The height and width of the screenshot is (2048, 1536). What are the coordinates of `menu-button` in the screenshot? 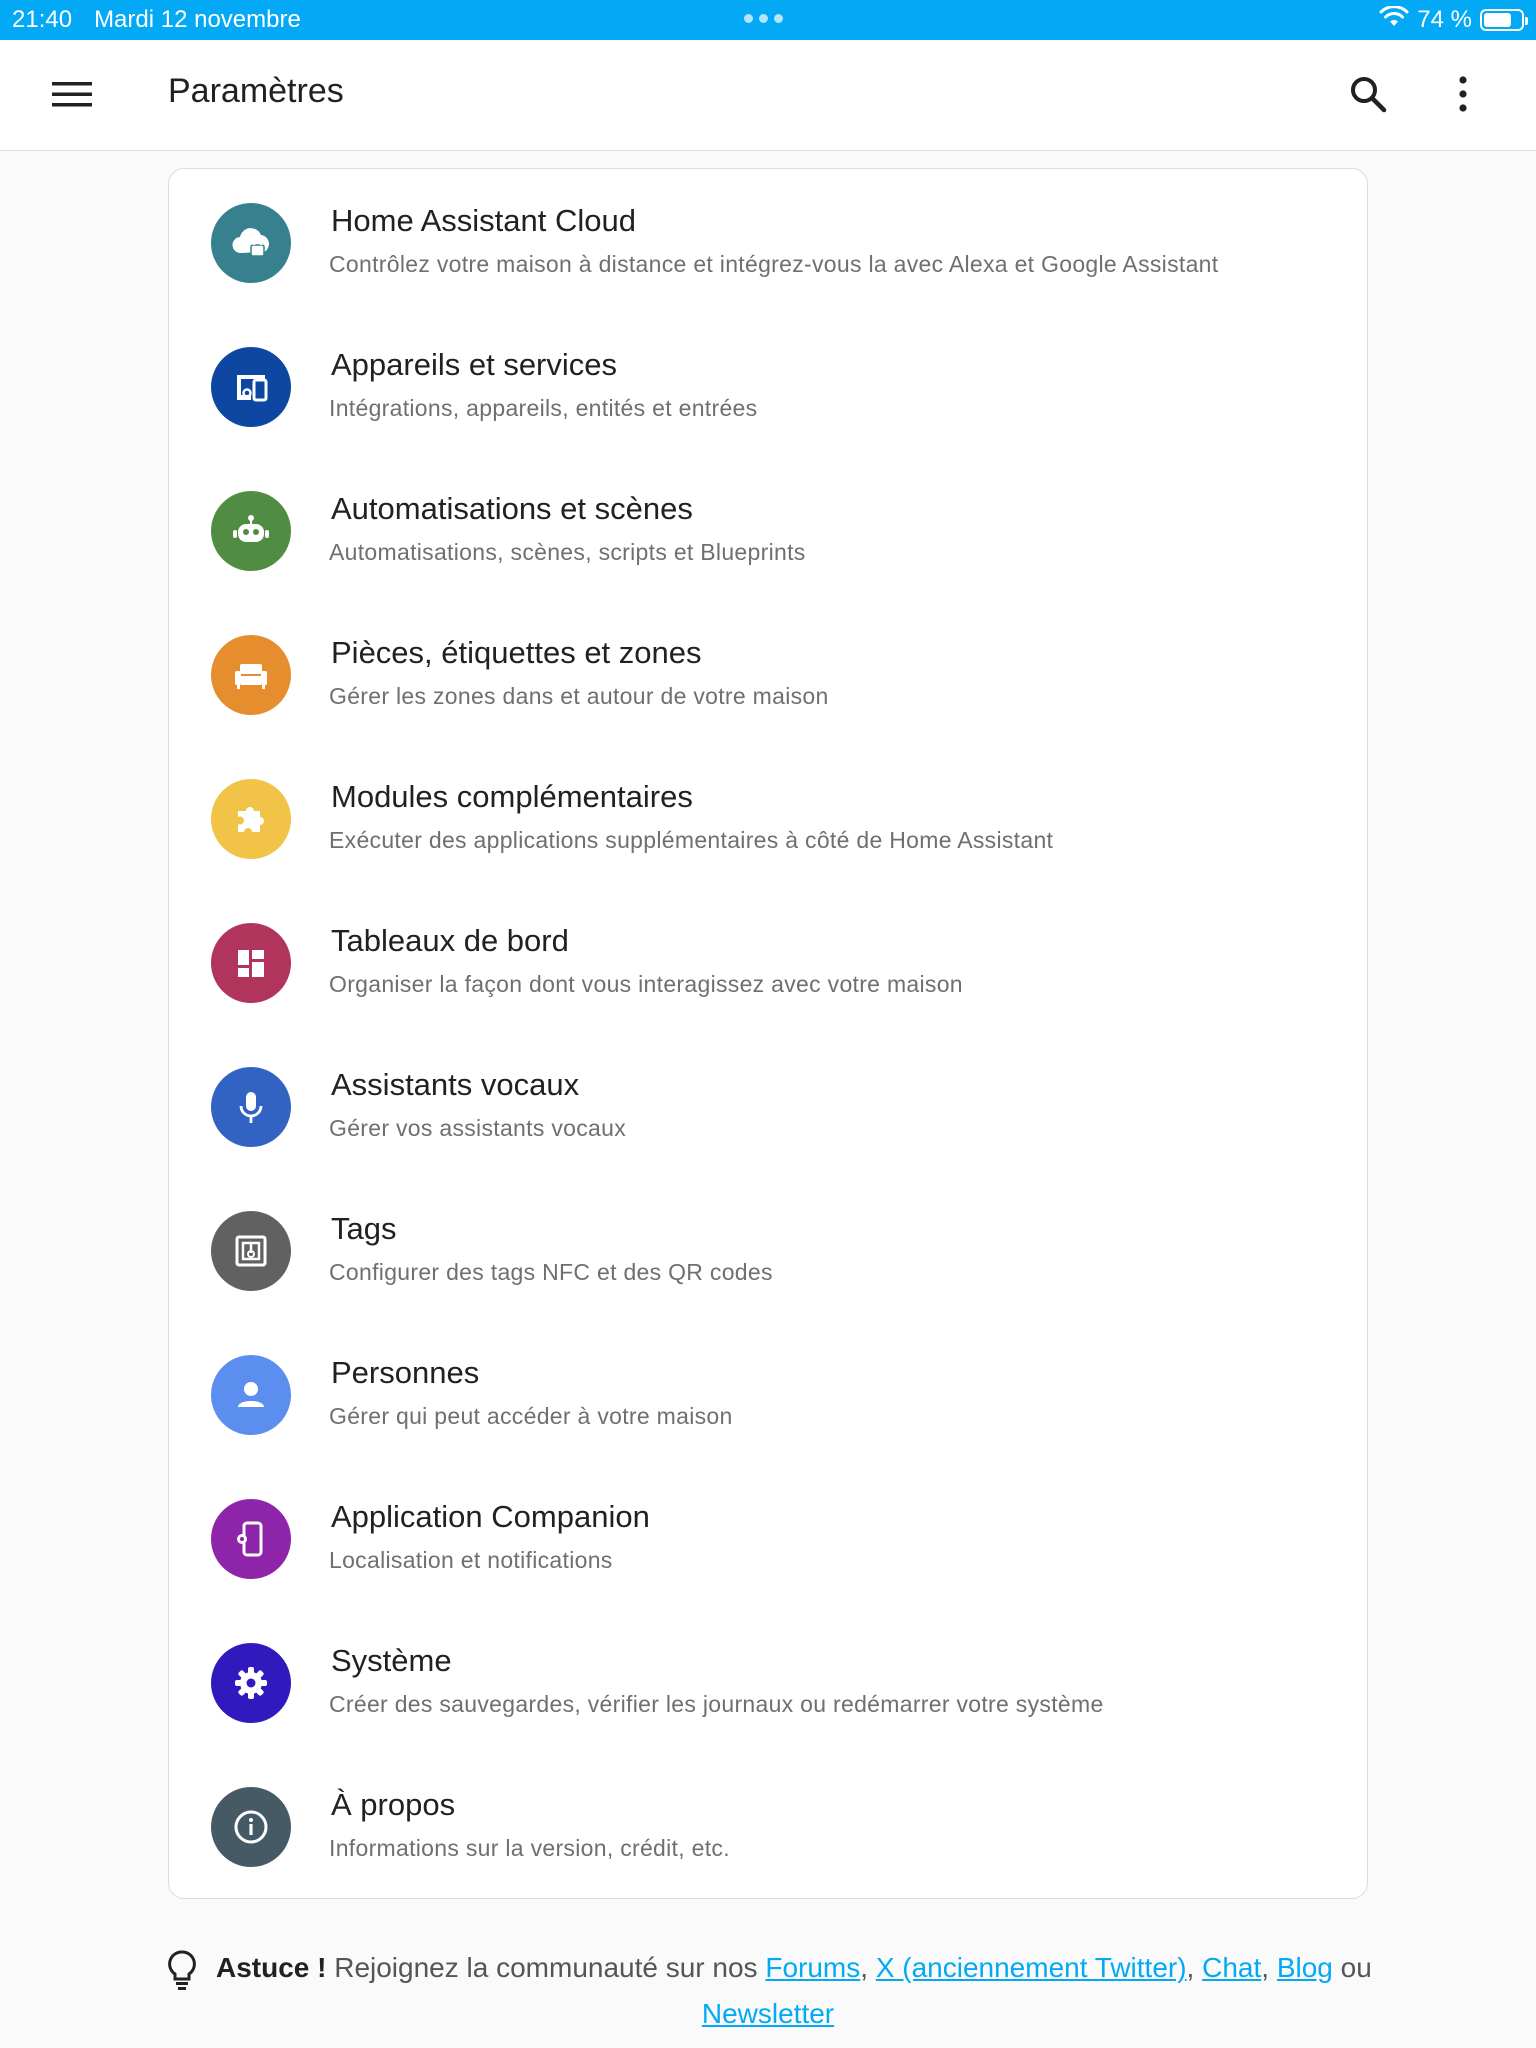 It's located at (72, 96).